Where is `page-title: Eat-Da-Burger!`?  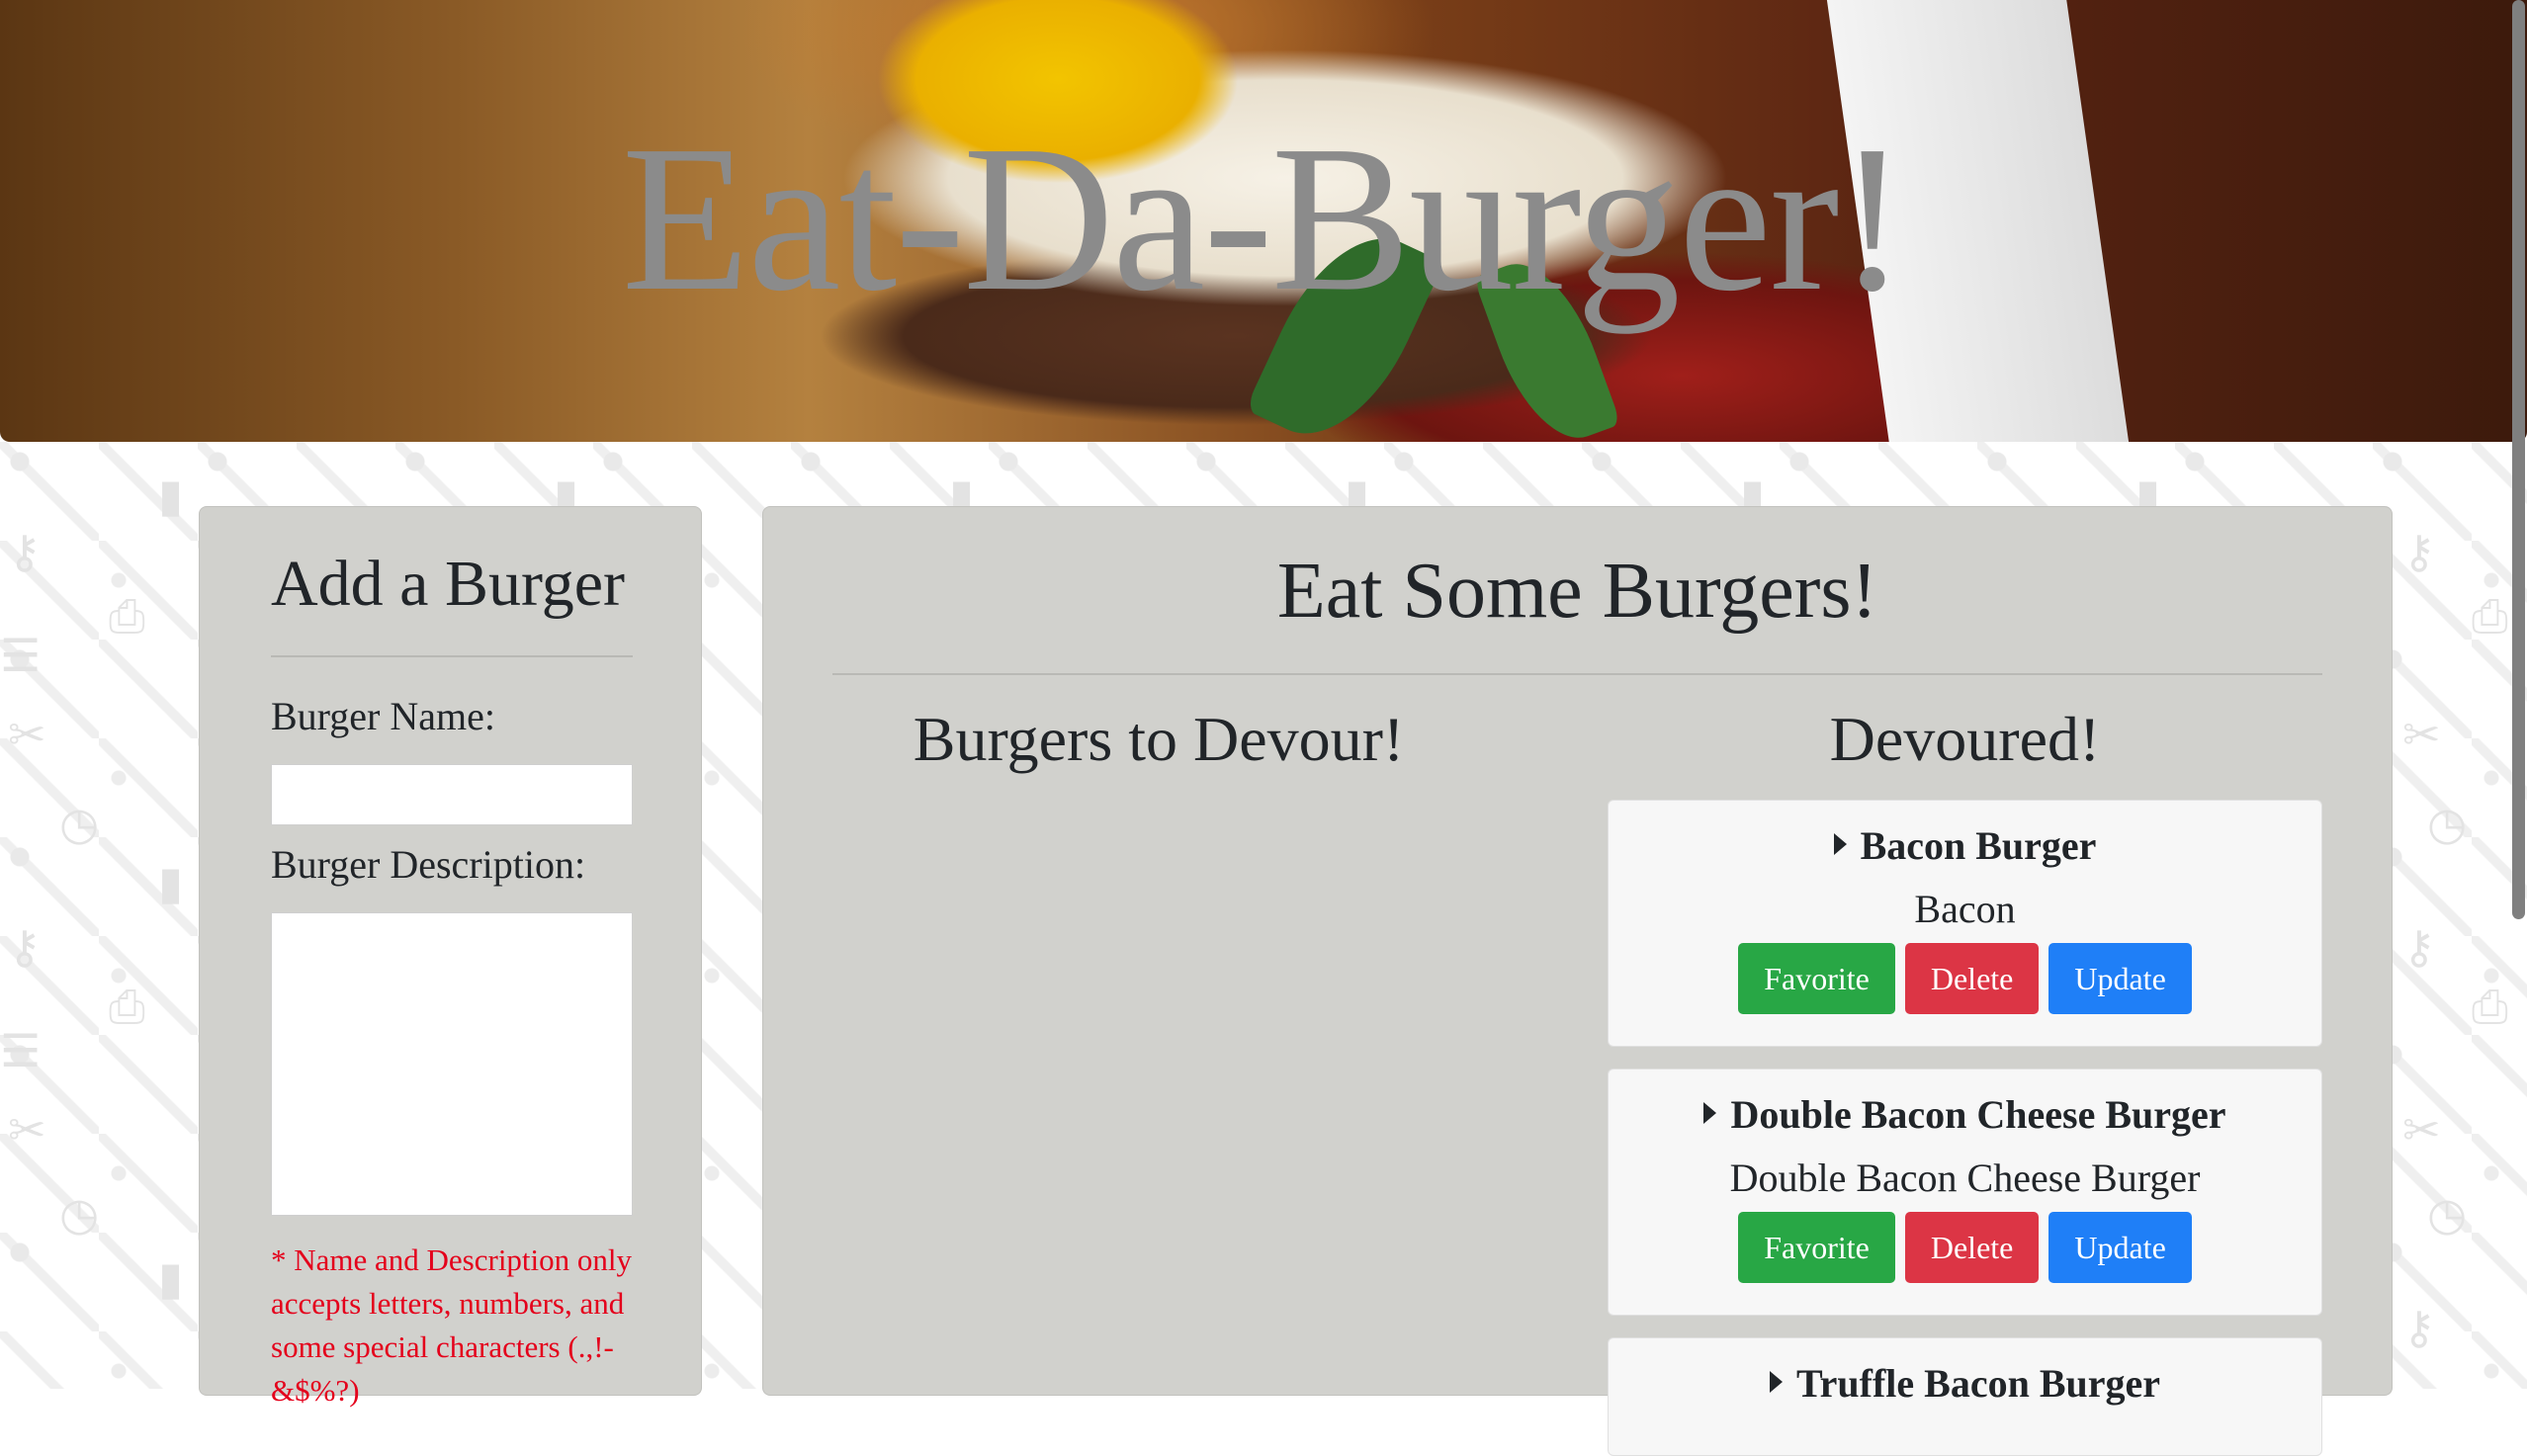
page-title: Eat-Da-Burger! is located at coordinates (1264, 218).